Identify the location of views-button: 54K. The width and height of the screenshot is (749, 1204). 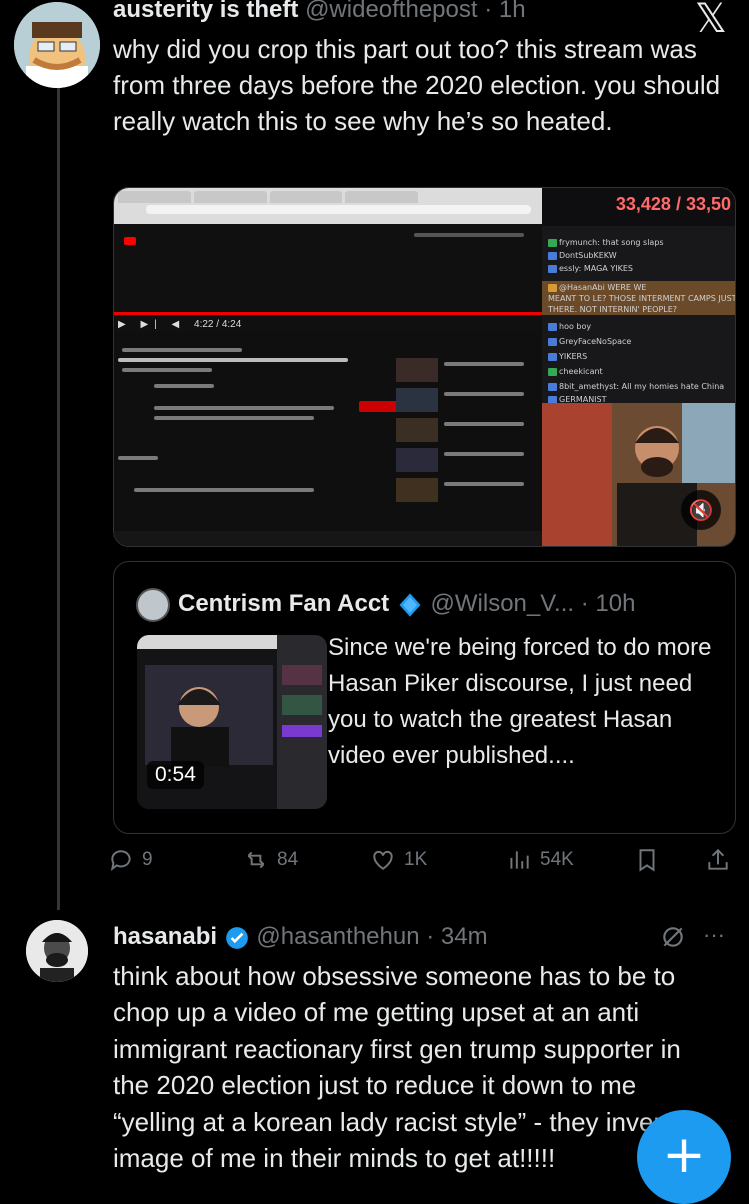
(540, 860).